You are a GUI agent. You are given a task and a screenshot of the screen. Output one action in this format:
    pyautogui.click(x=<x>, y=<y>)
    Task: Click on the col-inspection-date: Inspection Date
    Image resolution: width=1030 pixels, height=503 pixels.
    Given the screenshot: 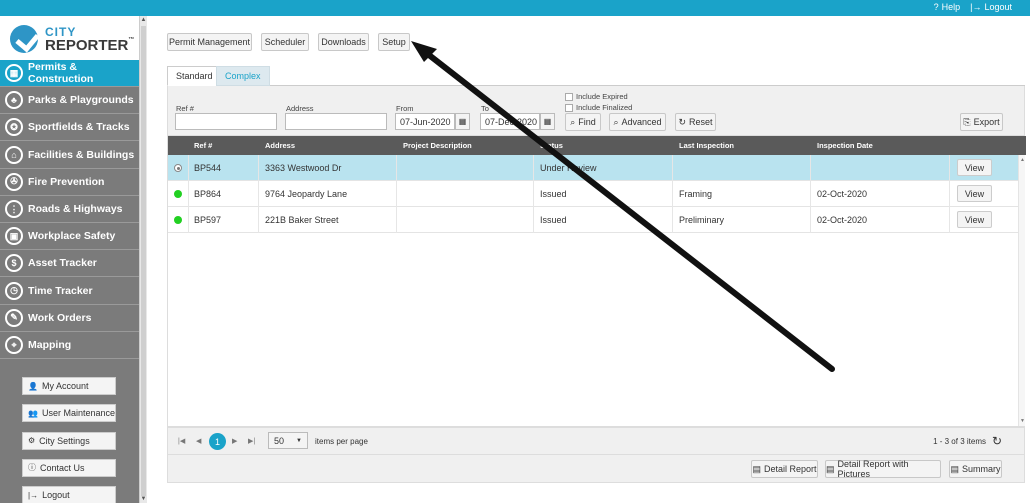 What is the action you would take?
    pyautogui.click(x=845, y=145)
    